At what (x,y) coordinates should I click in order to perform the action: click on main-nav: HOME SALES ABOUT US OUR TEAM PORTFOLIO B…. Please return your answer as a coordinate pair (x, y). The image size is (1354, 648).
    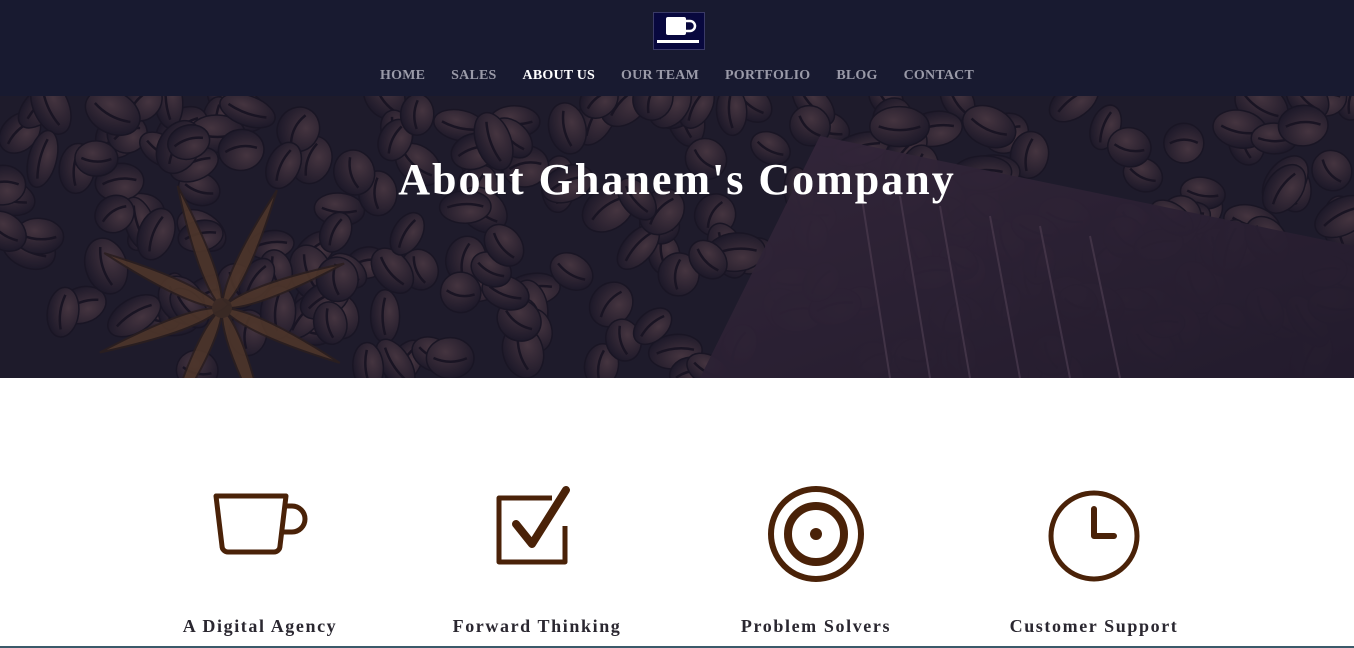
    Looking at the image, I should click on (677, 77).